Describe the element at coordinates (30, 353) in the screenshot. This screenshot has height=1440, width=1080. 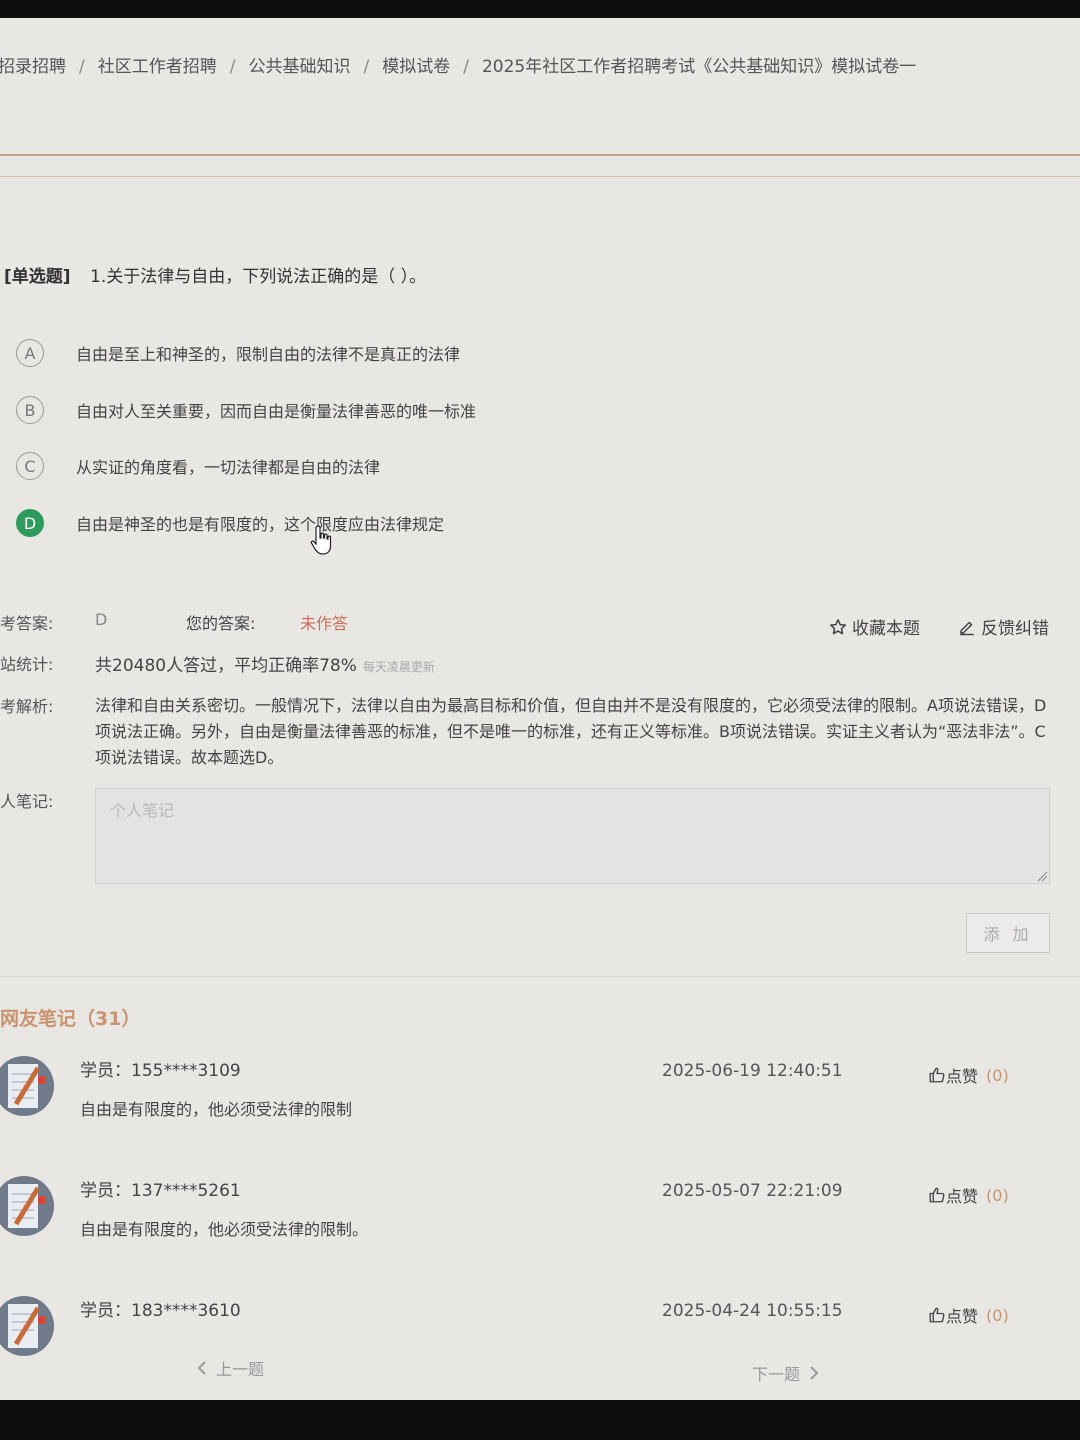
I see `option-a-marker: A` at that location.